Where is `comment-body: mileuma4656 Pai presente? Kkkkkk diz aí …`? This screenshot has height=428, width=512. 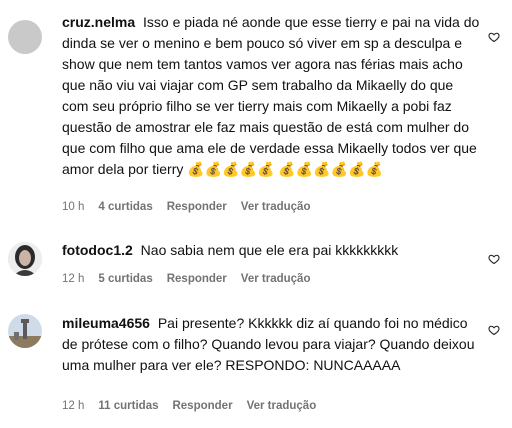
comment-body: mileuma4656 Pai presente? Kkkkkk diz aí … is located at coordinates (272, 344).